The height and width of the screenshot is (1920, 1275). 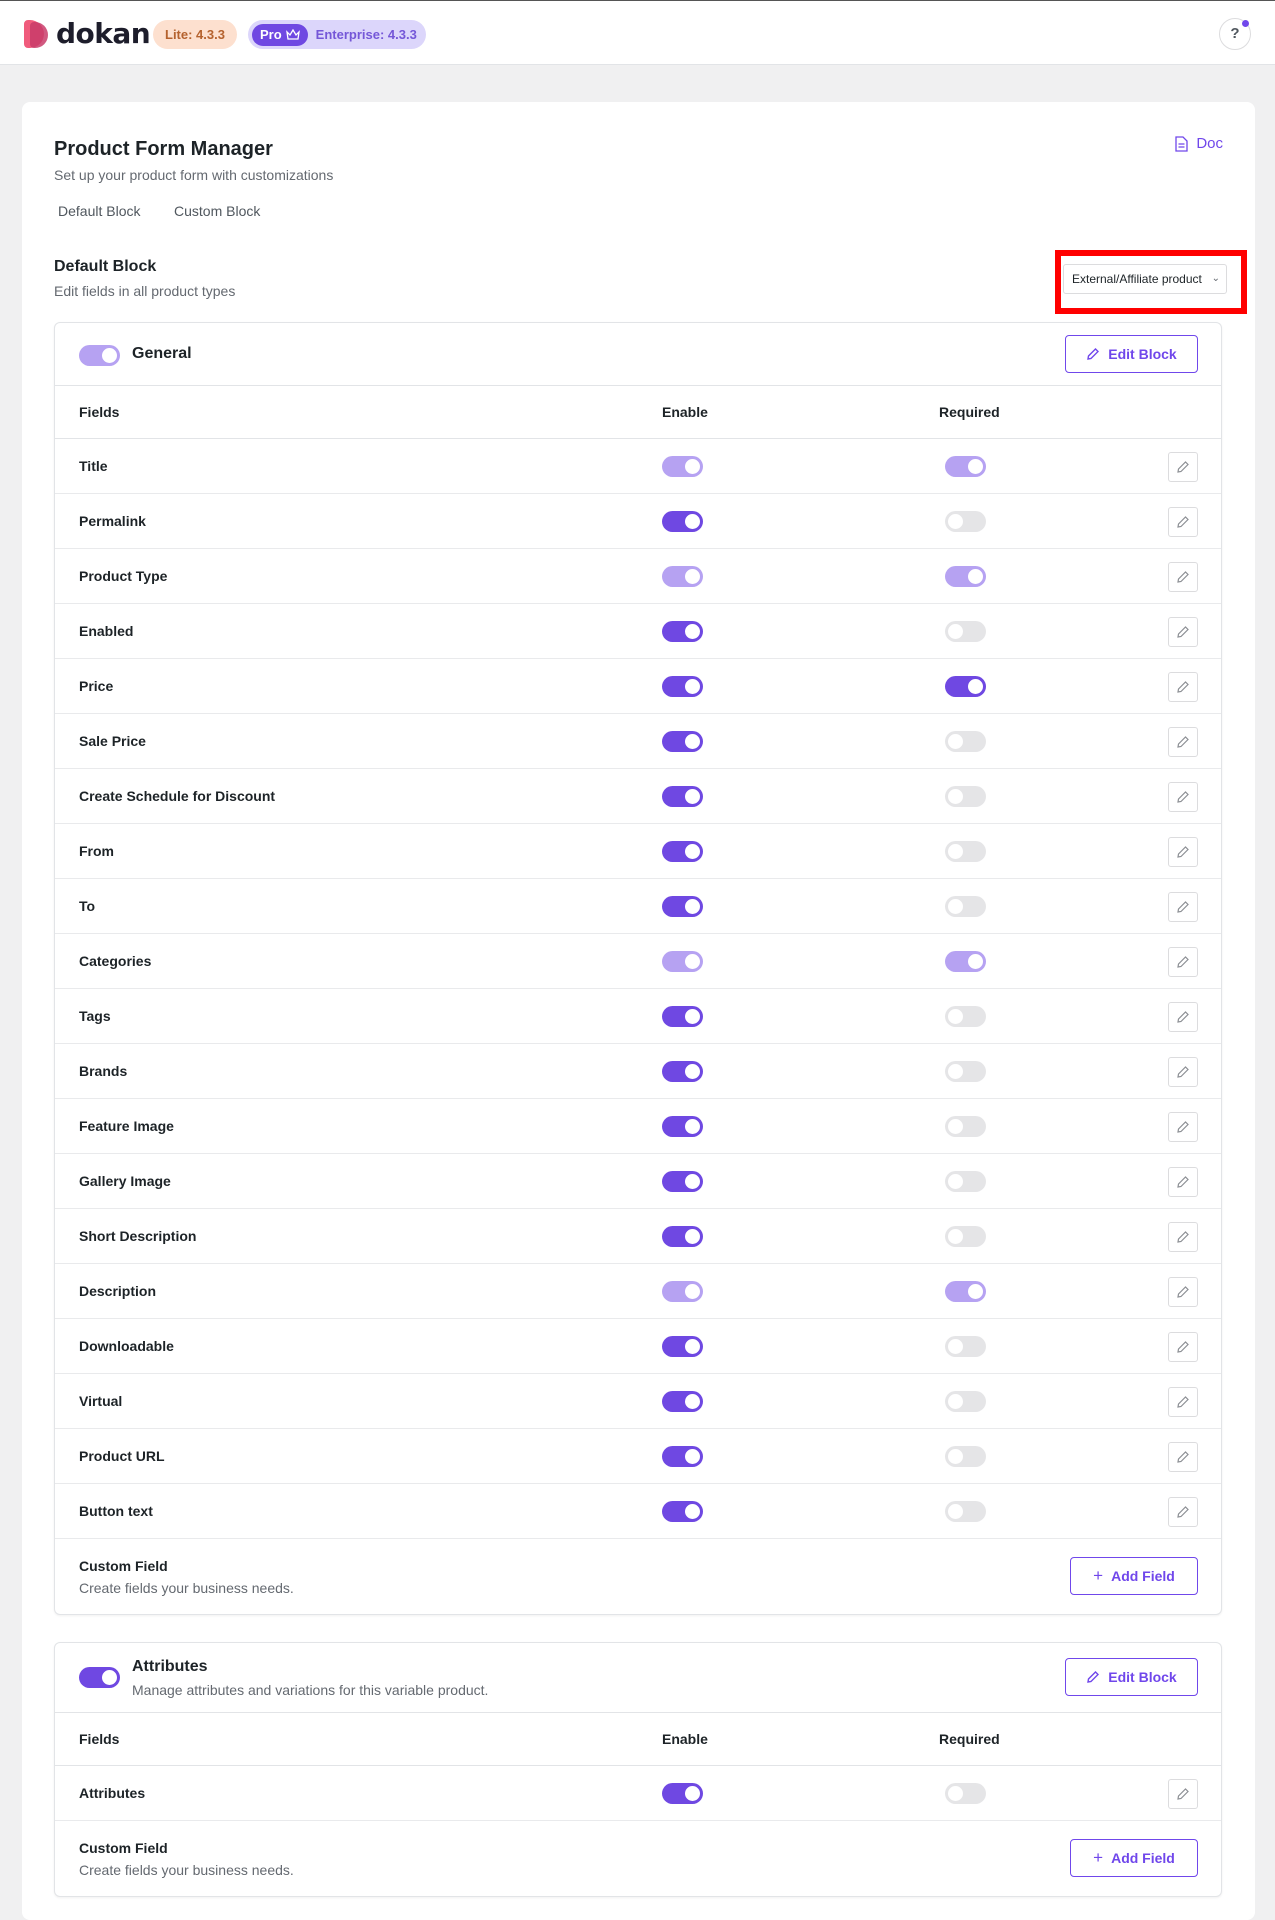 I want to click on field-label: Product URL, so click(x=122, y=1456).